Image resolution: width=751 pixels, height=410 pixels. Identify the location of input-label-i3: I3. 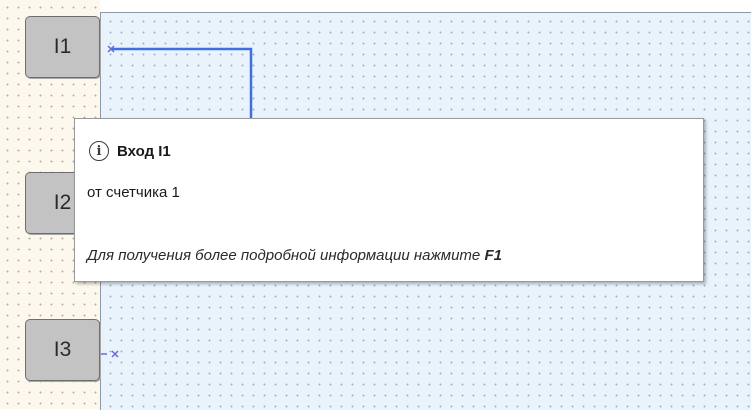
(62, 349).